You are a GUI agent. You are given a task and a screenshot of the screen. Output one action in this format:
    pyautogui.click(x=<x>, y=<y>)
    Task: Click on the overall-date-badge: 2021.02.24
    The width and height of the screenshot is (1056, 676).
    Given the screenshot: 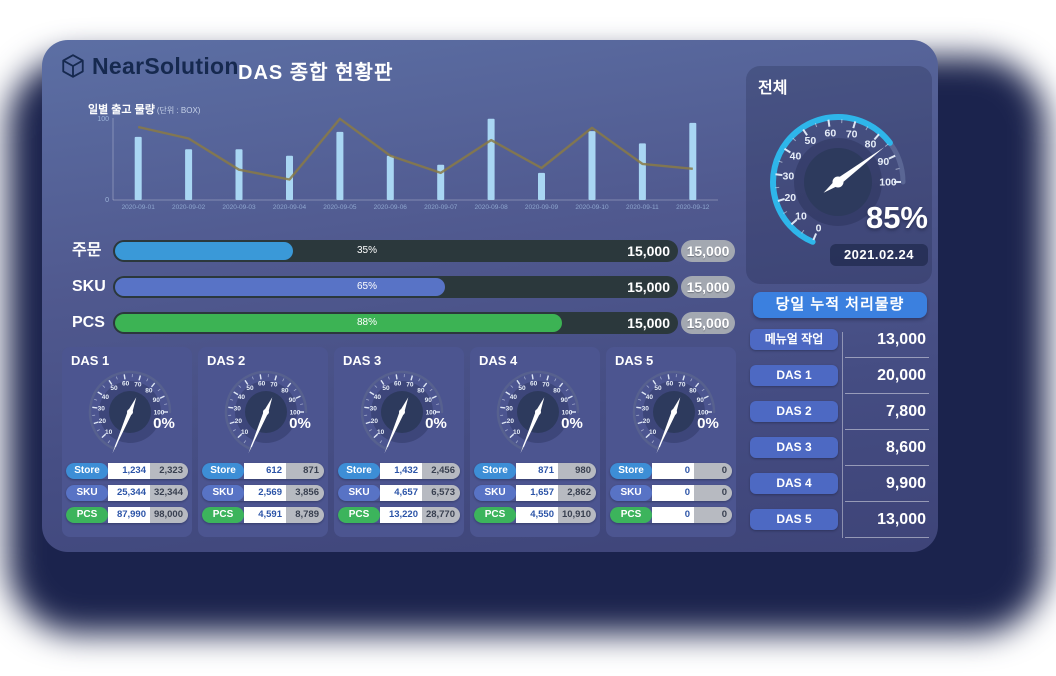 What is the action you would take?
    pyautogui.click(x=879, y=255)
    